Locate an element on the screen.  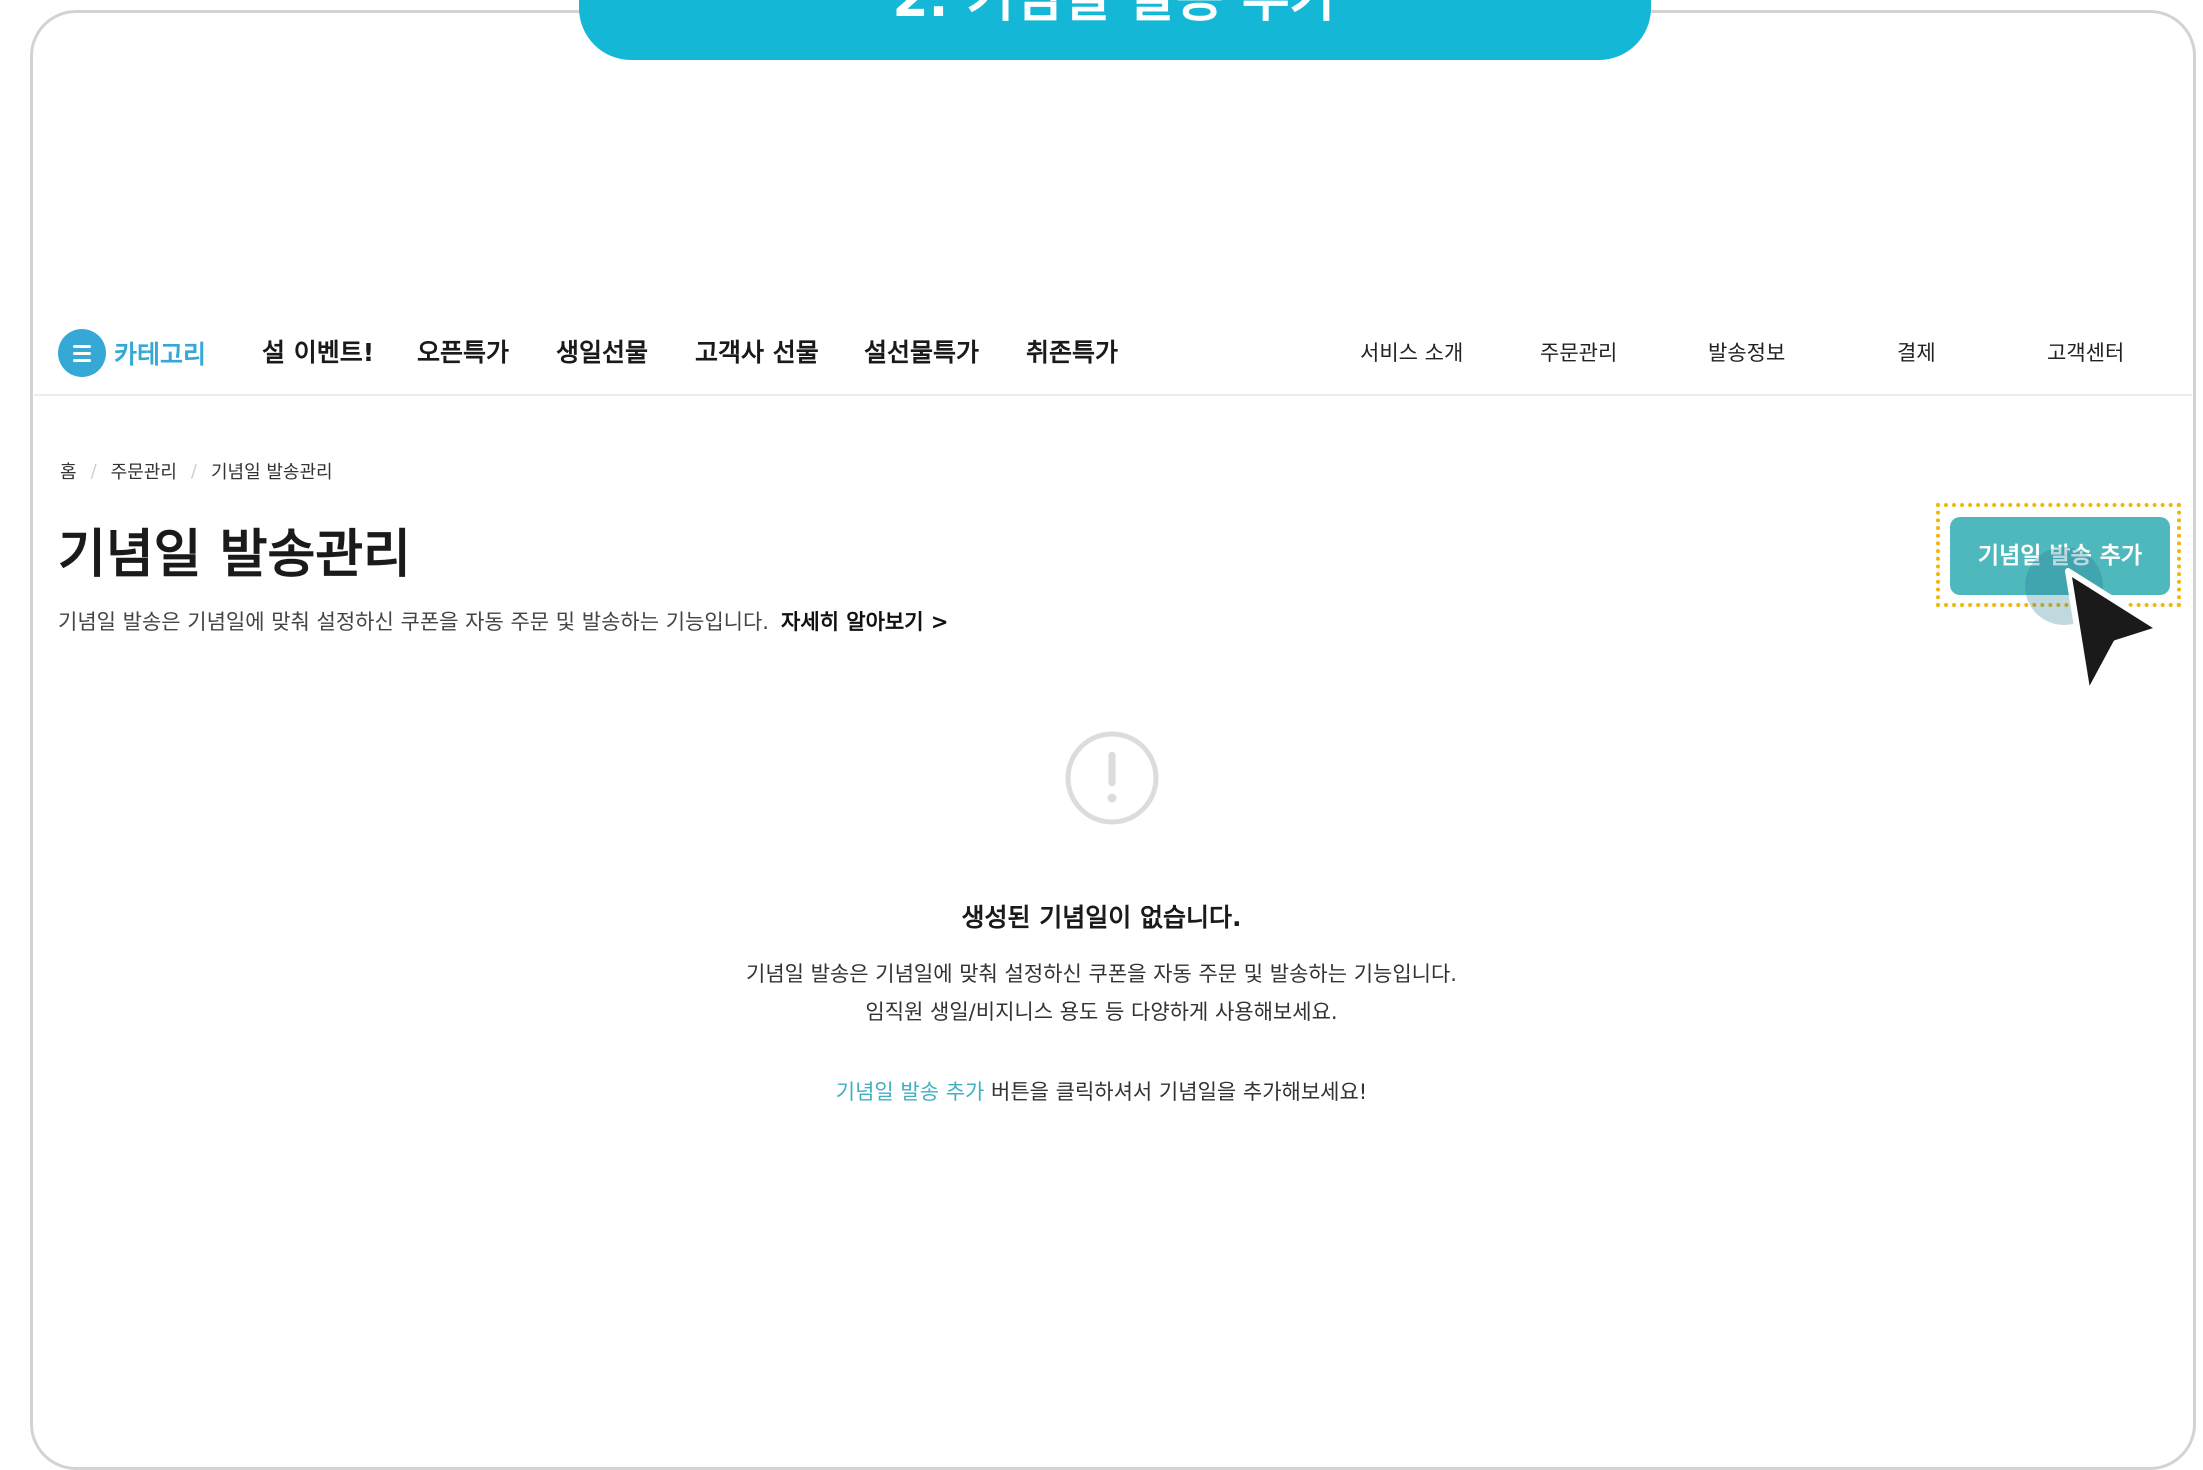
page-title: 기념일 발송관리 is located at coordinates (234, 555).